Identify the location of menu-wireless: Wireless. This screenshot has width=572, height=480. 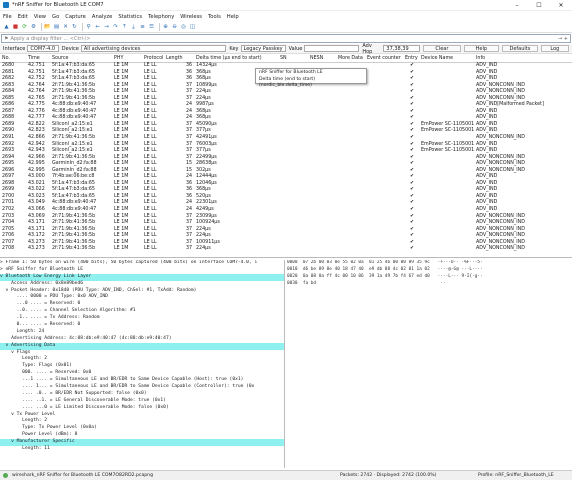
(191, 17).